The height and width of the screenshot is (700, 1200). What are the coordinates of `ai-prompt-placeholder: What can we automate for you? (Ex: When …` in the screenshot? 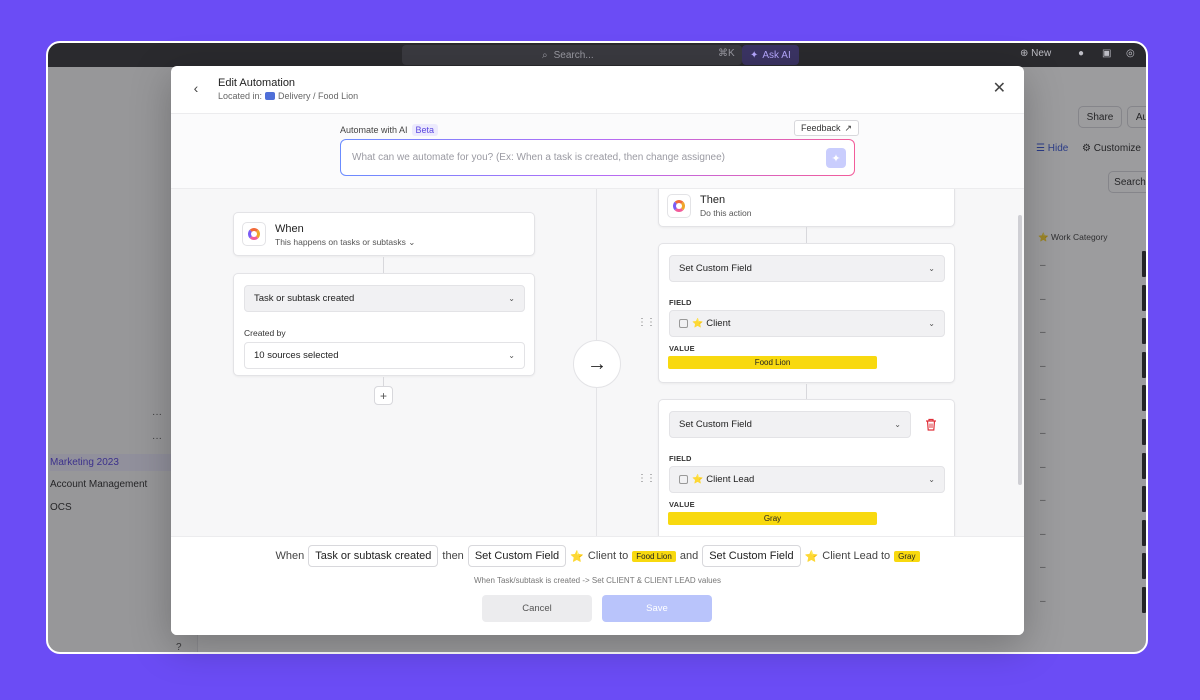 It's located at (538, 157).